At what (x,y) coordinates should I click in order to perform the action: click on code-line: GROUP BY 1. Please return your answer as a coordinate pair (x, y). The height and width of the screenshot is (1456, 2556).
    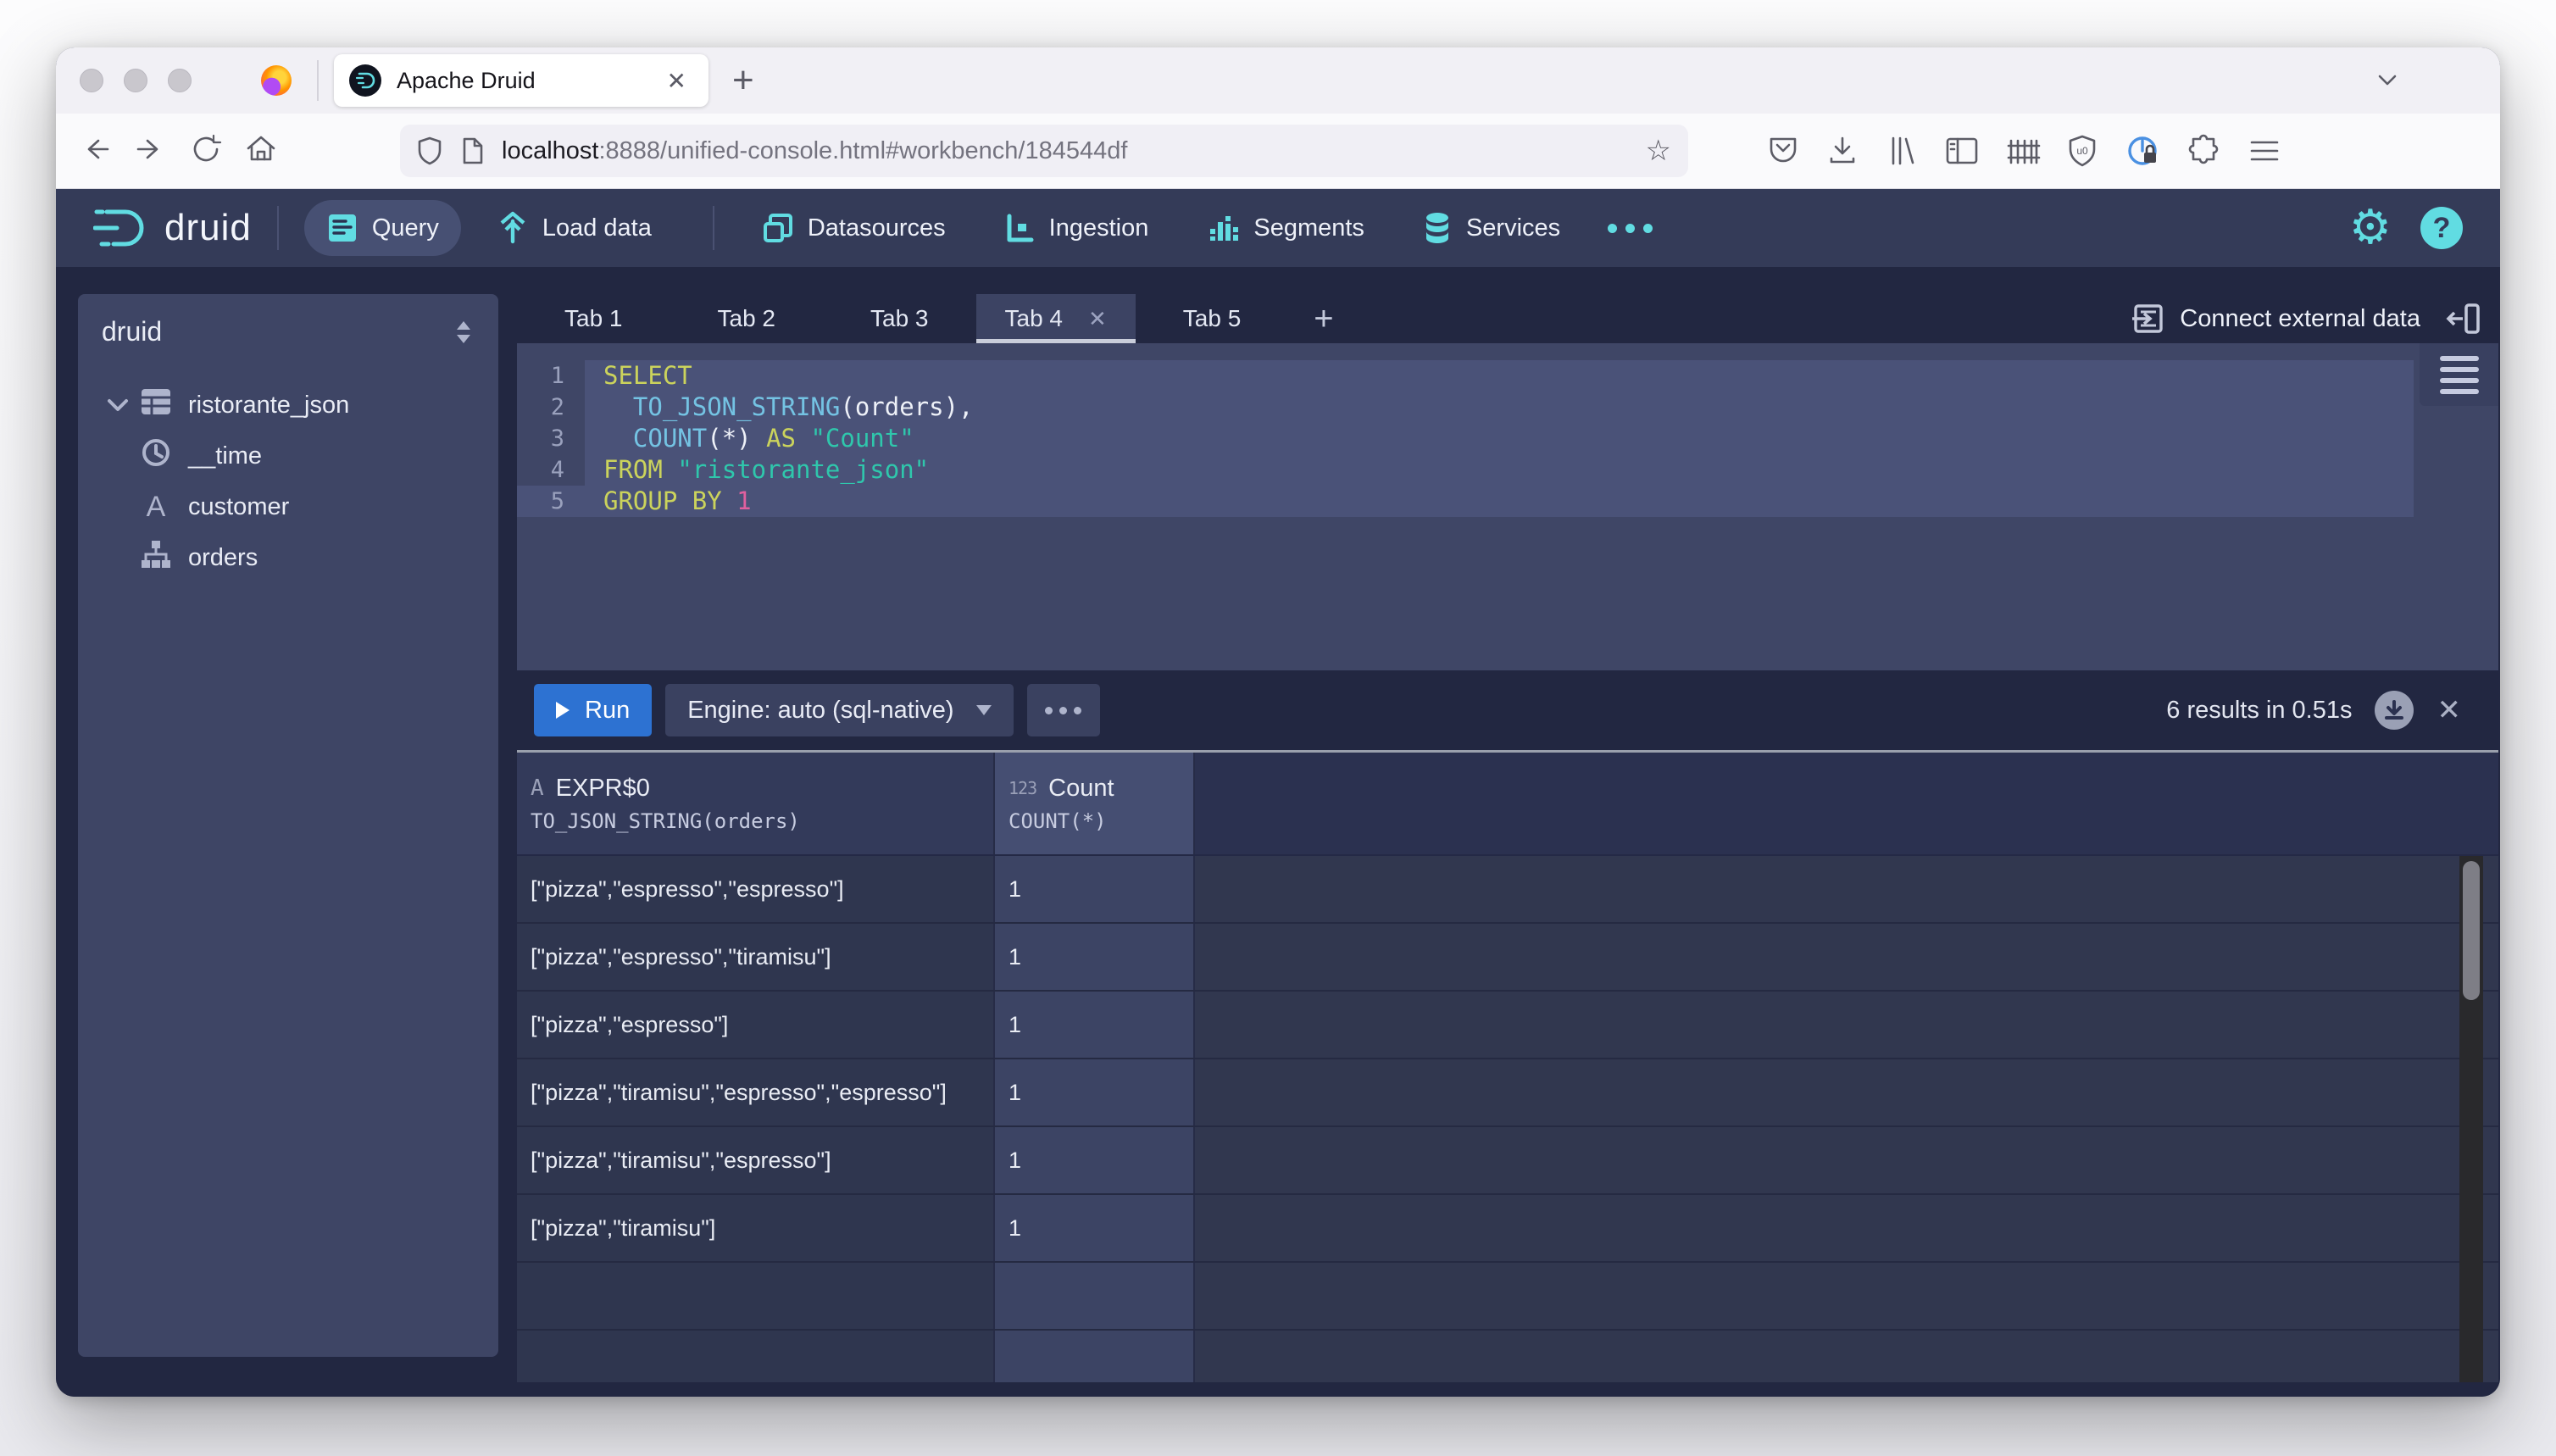
    Looking at the image, I should click on (1499, 501).